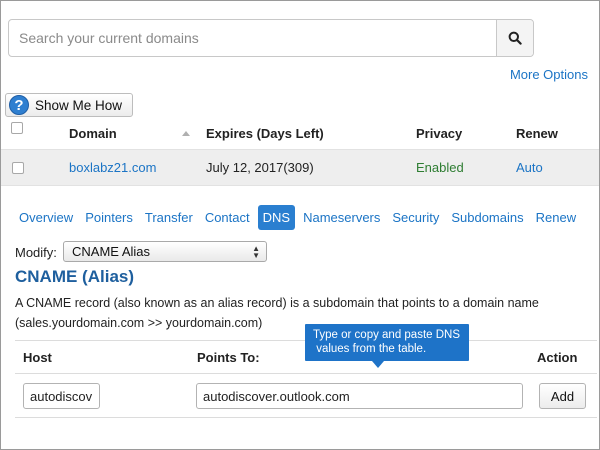 This screenshot has height=450, width=600. I want to click on column-points-to: Points To:, so click(228, 357).